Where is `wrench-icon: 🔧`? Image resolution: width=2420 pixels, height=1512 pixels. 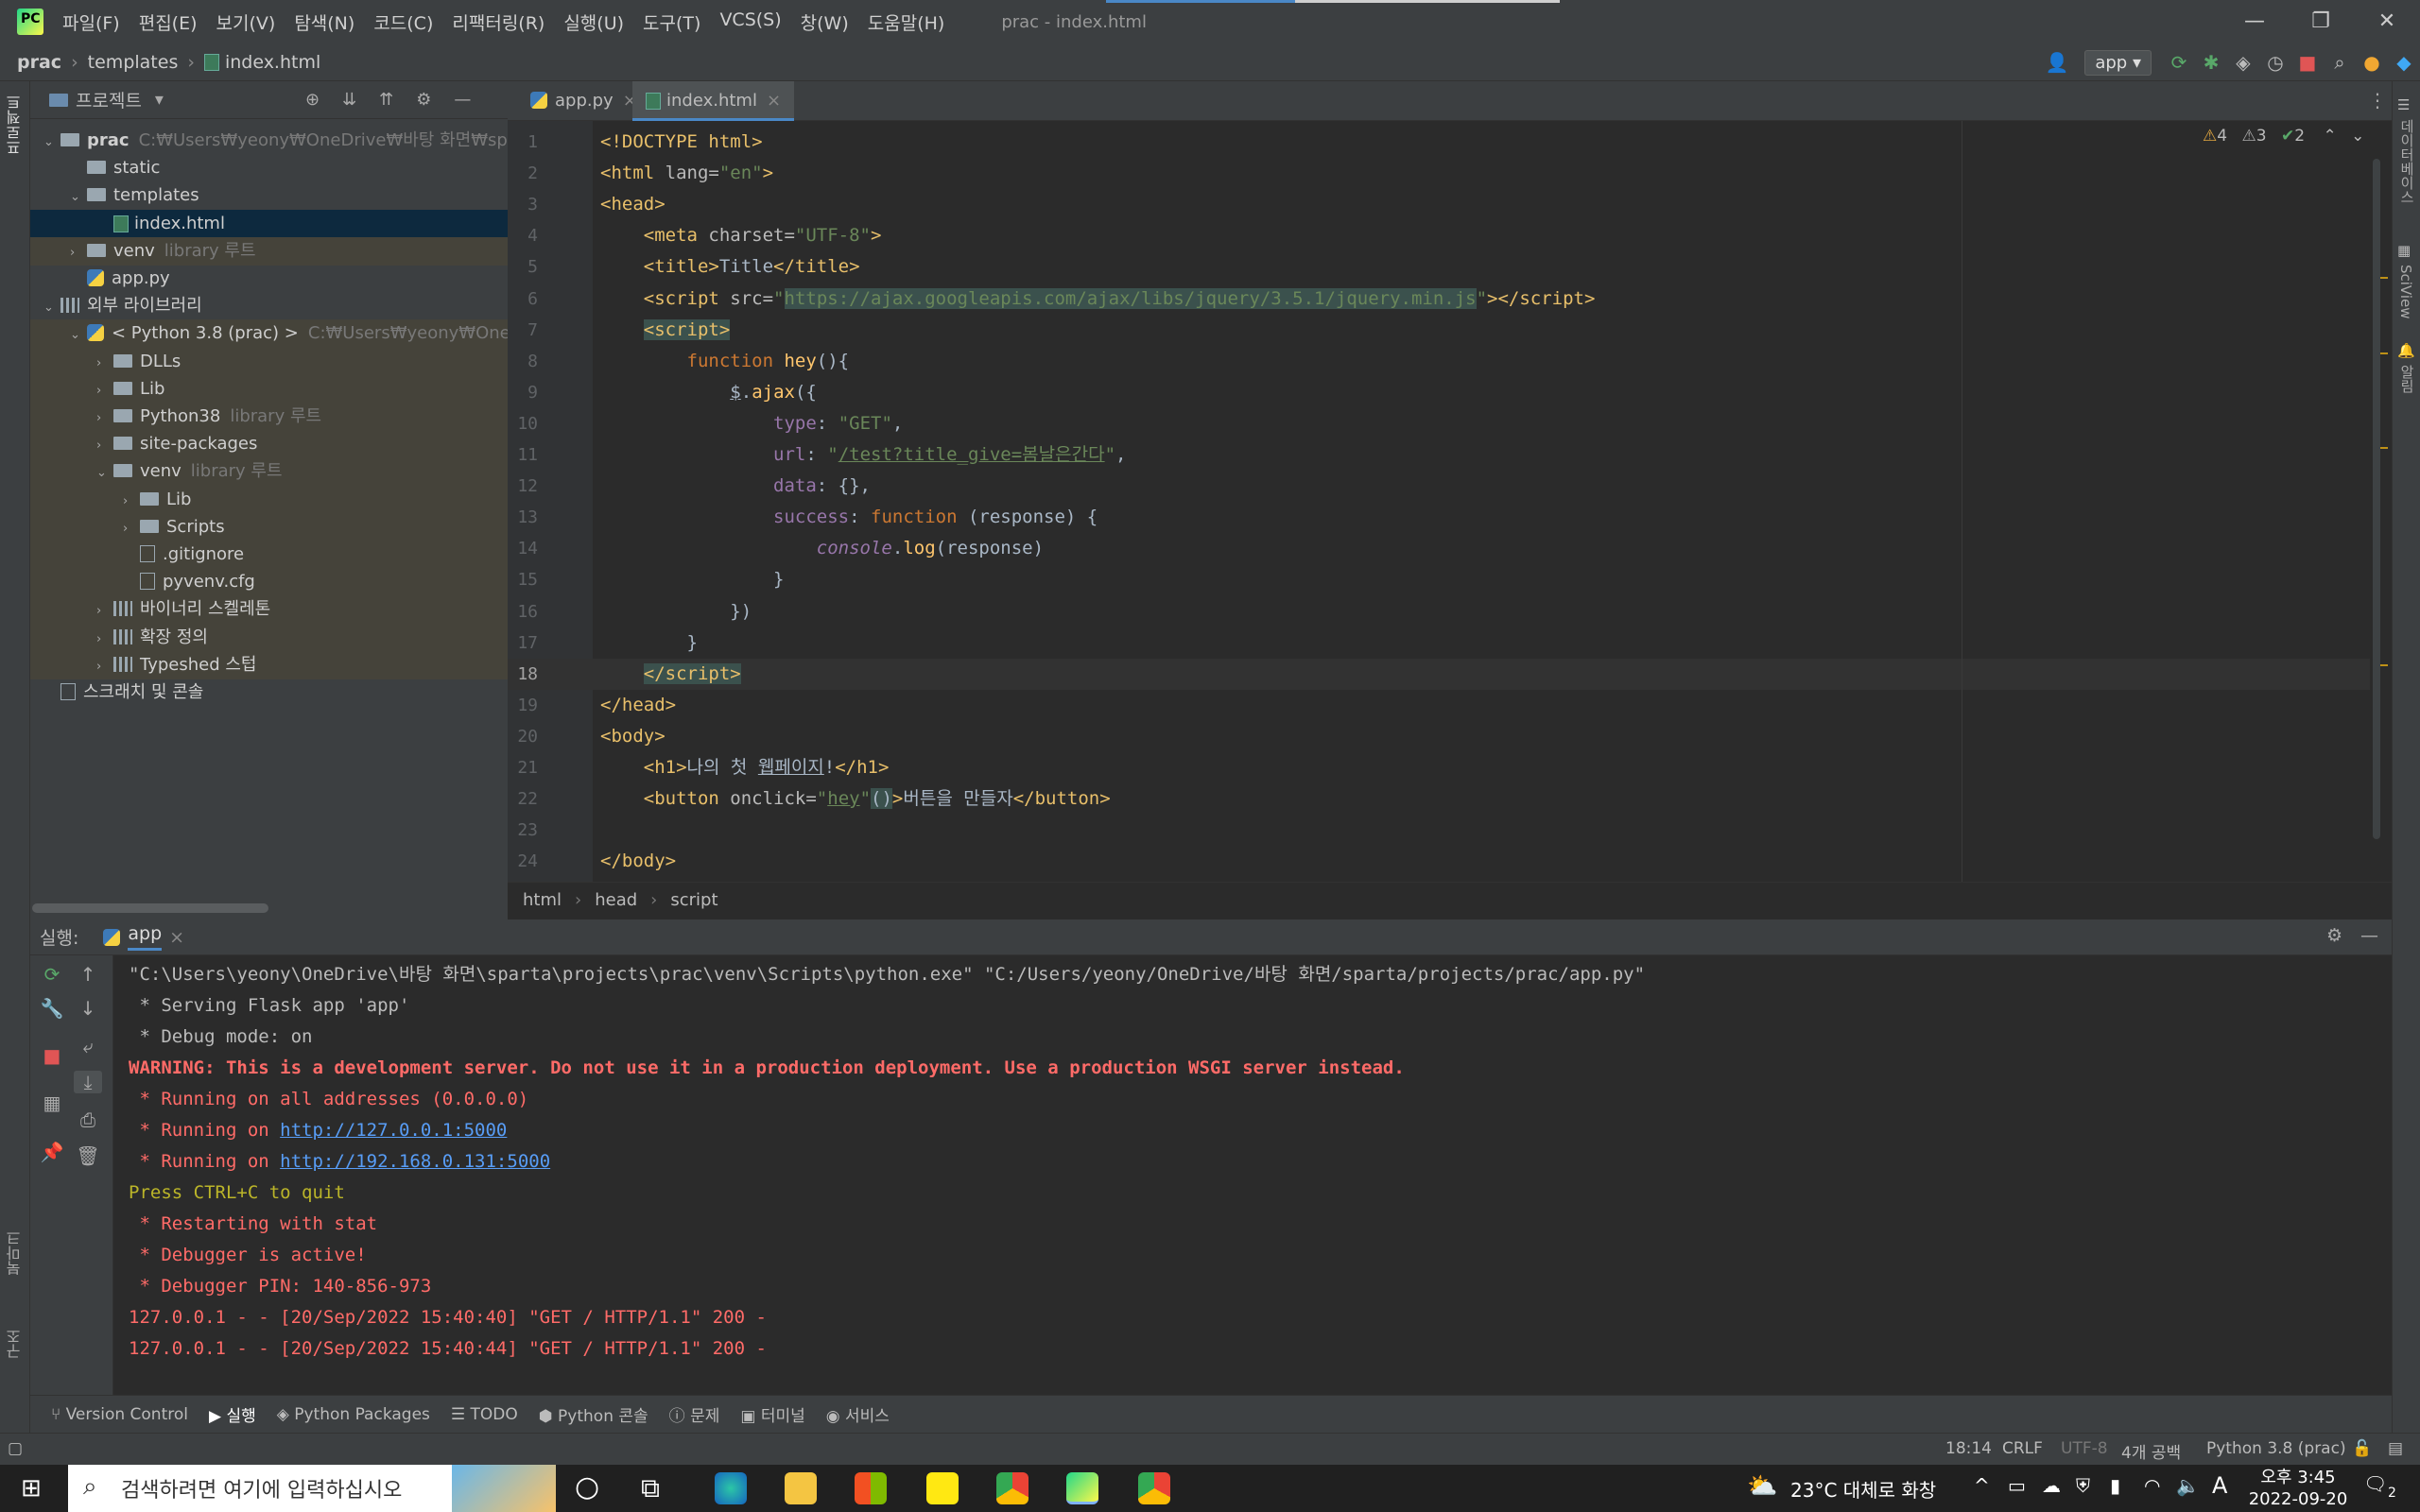
wrench-icon: 🔧 is located at coordinates (52, 1008).